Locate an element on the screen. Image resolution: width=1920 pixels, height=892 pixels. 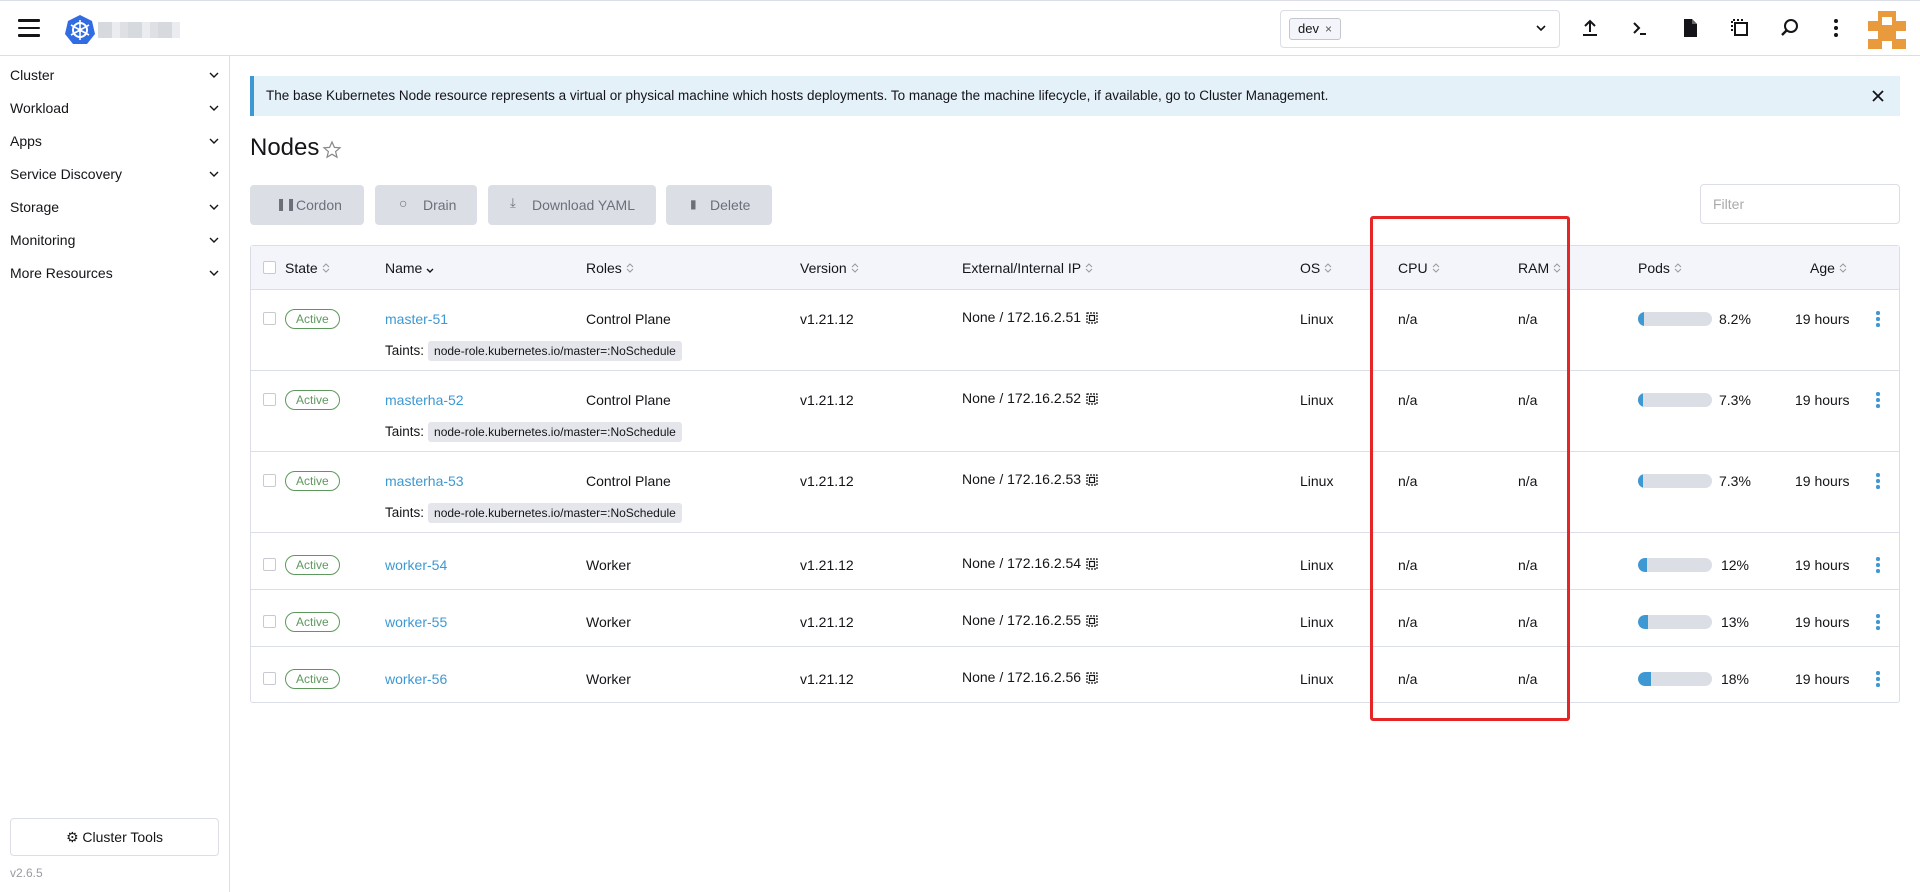
node-cpu: n/a is located at coordinates (1408, 622).